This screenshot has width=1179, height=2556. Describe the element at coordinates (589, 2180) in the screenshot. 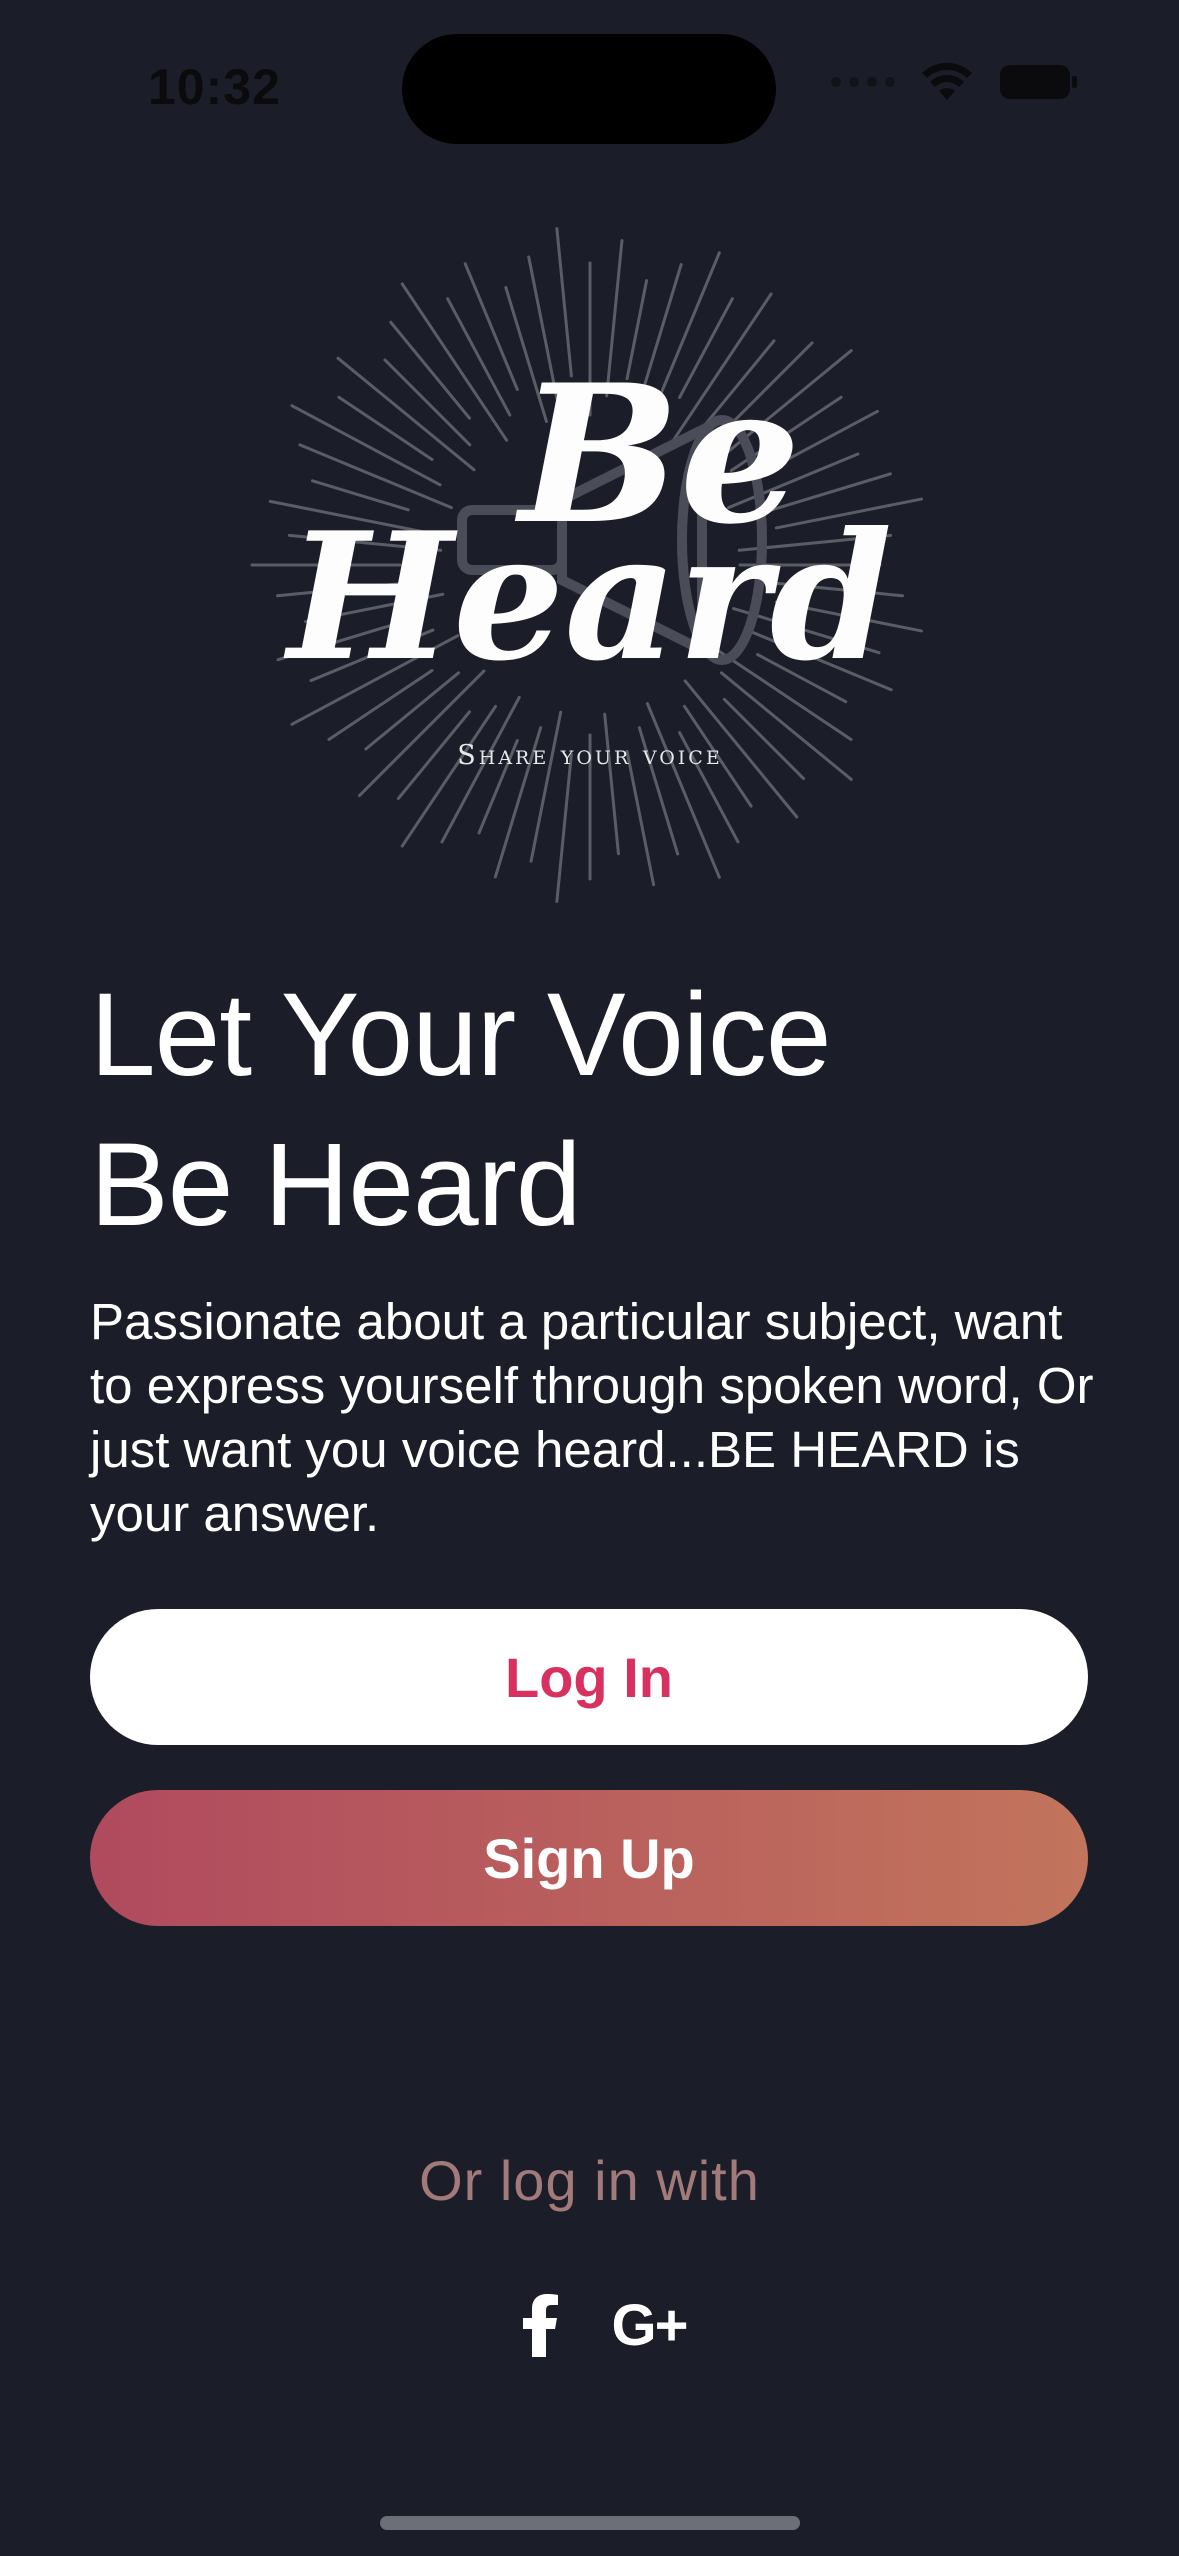

I see `alt-login-label: Or log in with` at that location.